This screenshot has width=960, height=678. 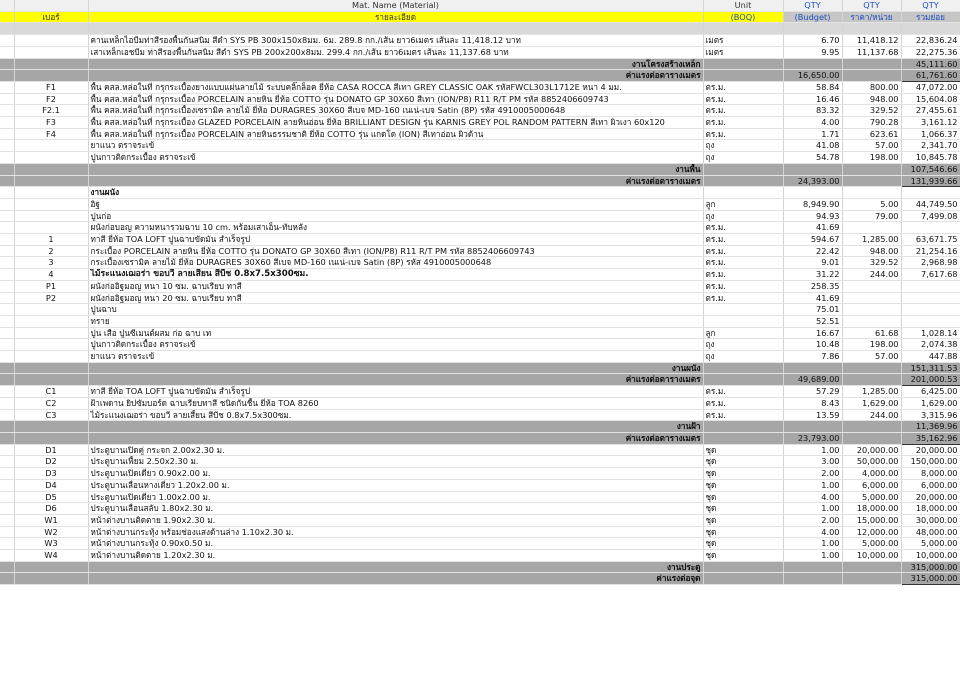 I want to click on item-unit-price: 623.61, so click(x=872, y=134).